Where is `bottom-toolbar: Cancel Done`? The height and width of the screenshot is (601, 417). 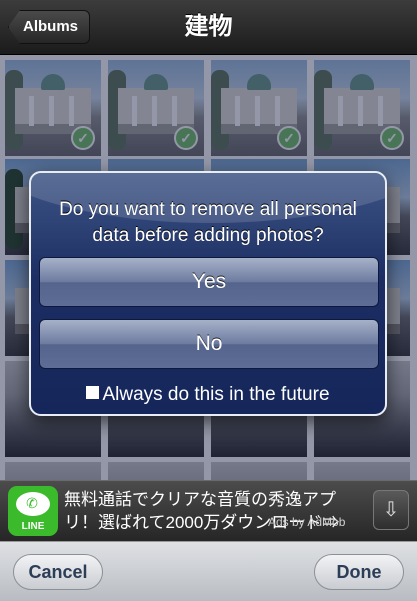
bottom-toolbar: Cancel Done is located at coordinates (208, 571).